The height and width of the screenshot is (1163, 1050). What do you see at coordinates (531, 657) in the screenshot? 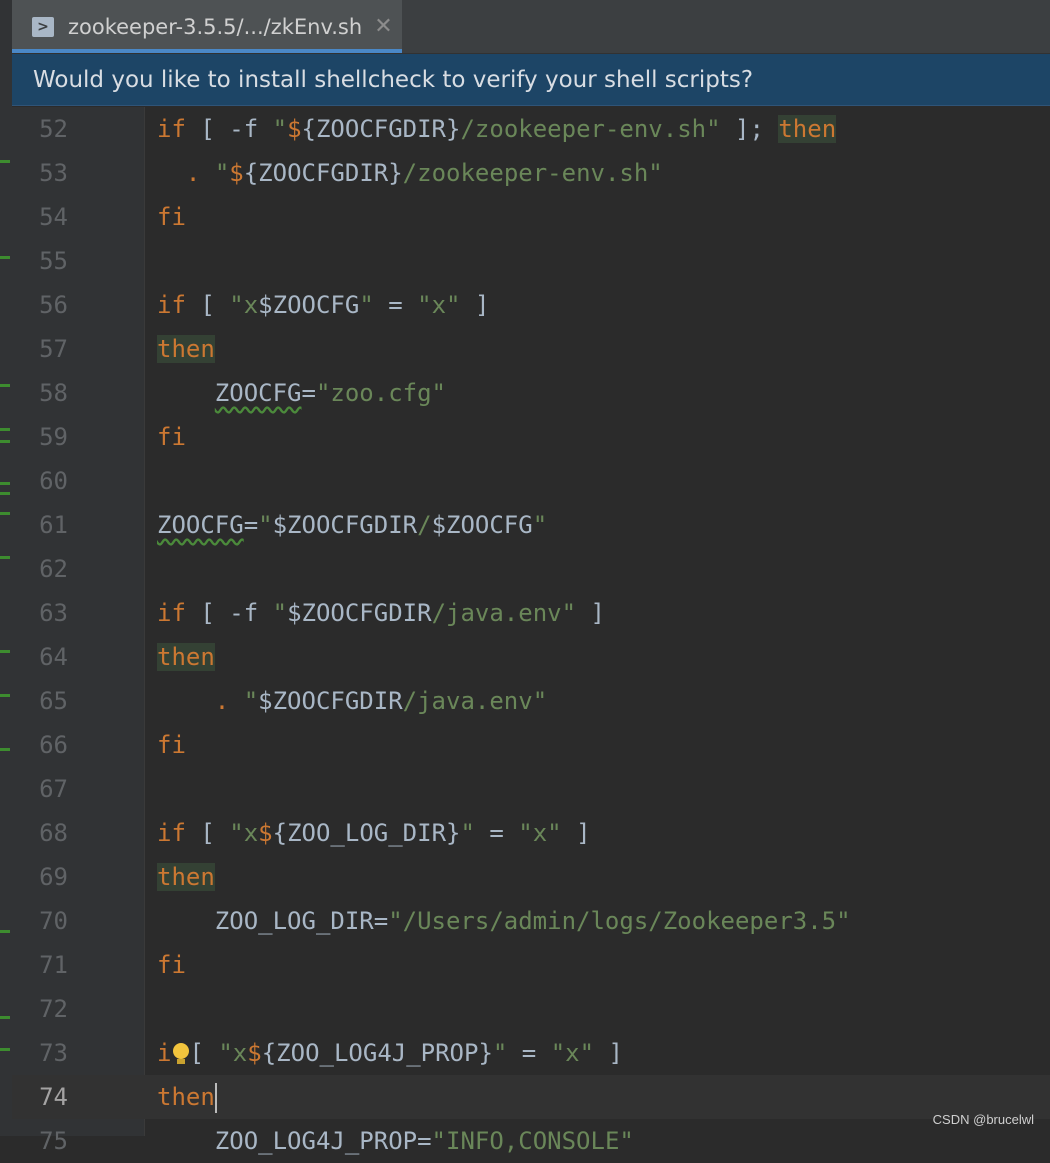
I see `code-line: 64 then` at bounding box center [531, 657].